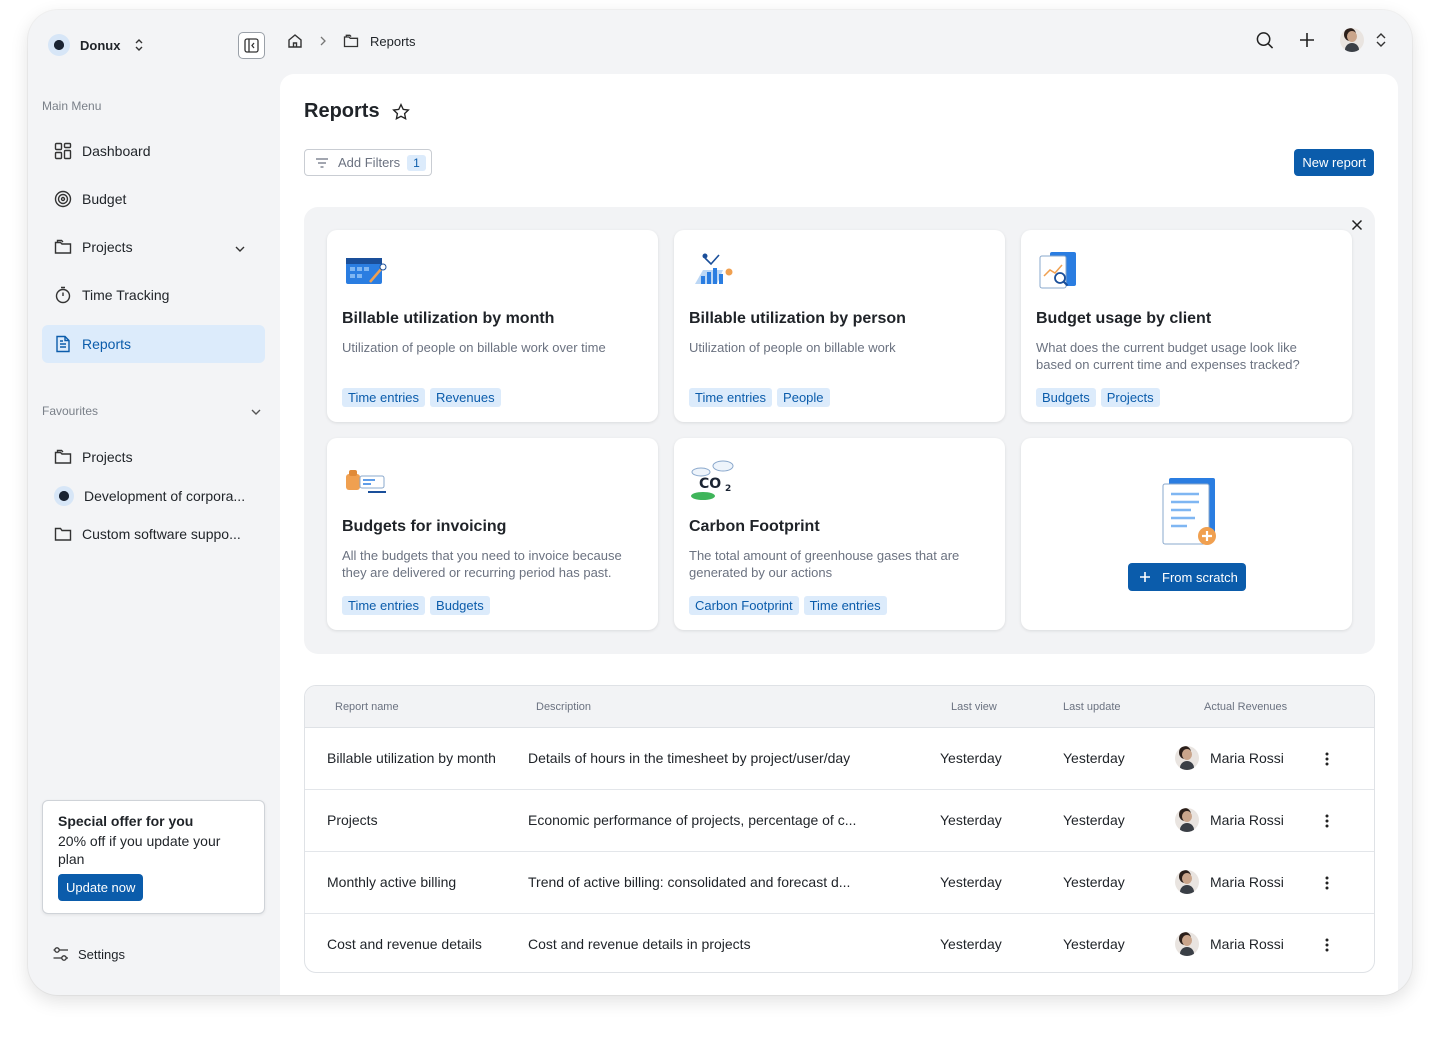 The height and width of the screenshot is (1039, 1440). Describe the element at coordinates (251, 45) in the screenshot. I see `collapse-sidebar-button` at that location.